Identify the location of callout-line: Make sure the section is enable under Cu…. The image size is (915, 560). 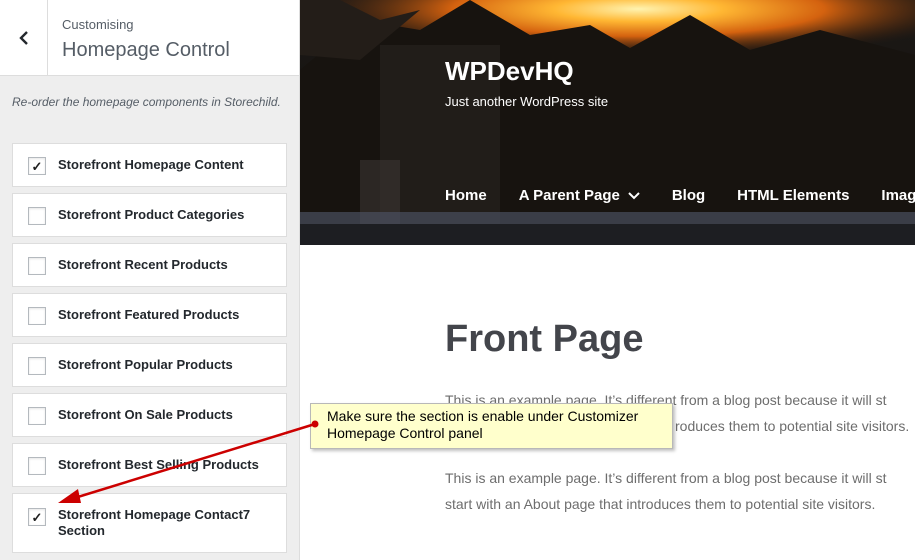
(483, 416).